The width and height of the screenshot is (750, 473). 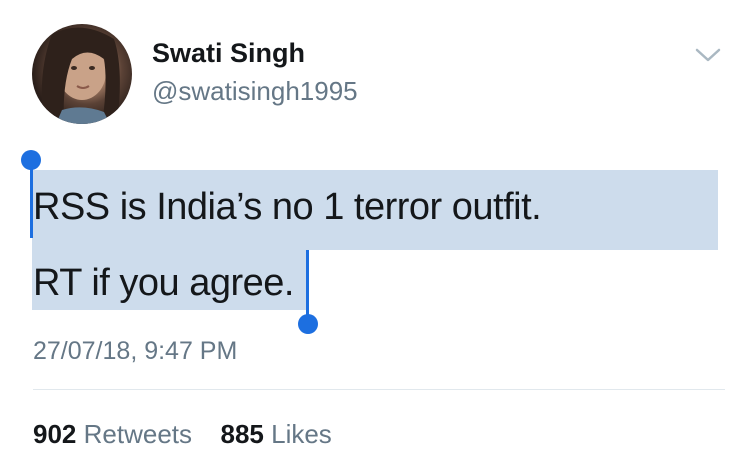 I want to click on likes-stat: 885 Likes, so click(x=275, y=434).